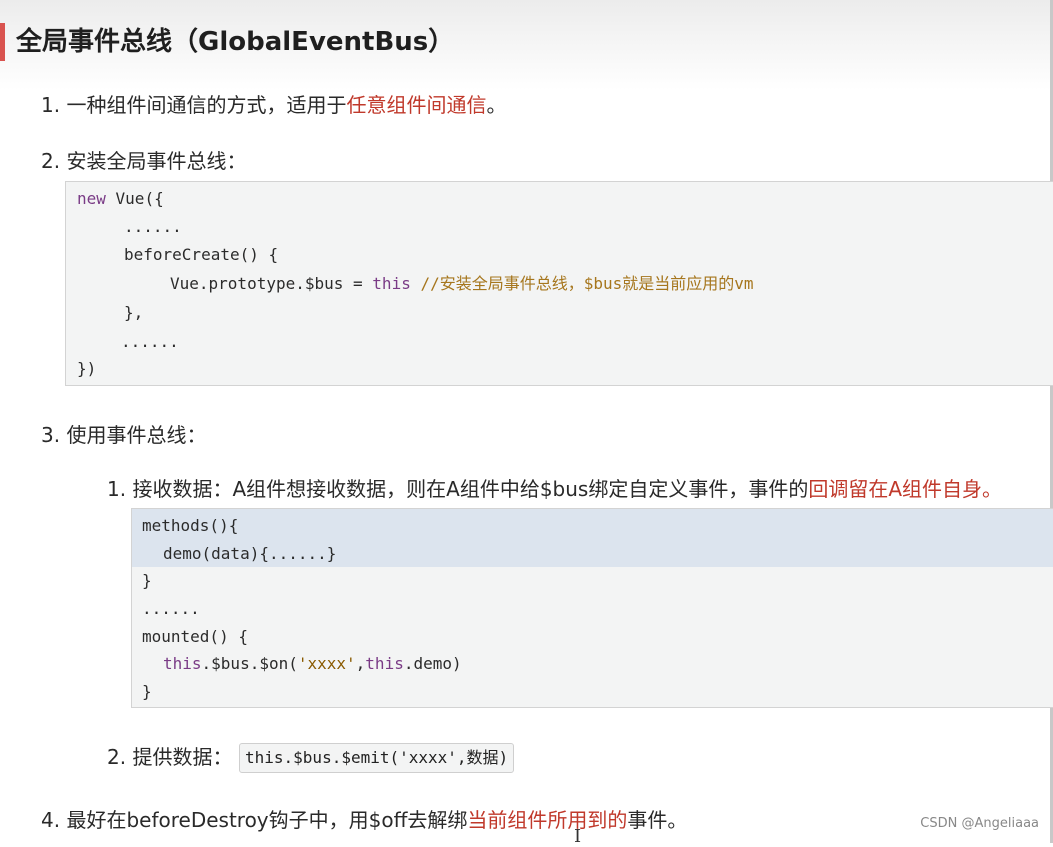 The height and width of the screenshot is (847, 1053). What do you see at coordinates (267, 820) in the screenshot?
I see `list-text: 最好在beforeDestroy钩子中，用$off去解绑` at bounding box center [267, 820].